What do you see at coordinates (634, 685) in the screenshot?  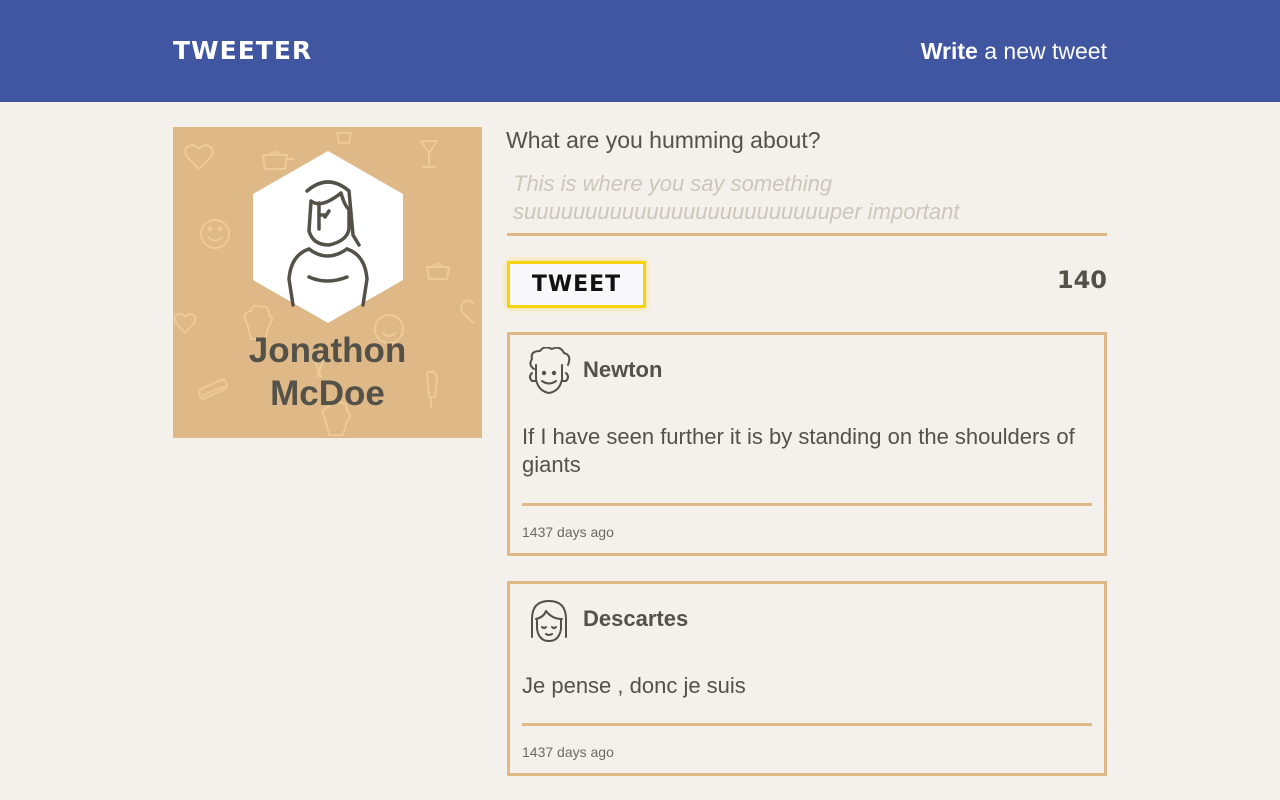 I see `tweet-text: Je pense , donc je suis` at bounding box center [634, 685].